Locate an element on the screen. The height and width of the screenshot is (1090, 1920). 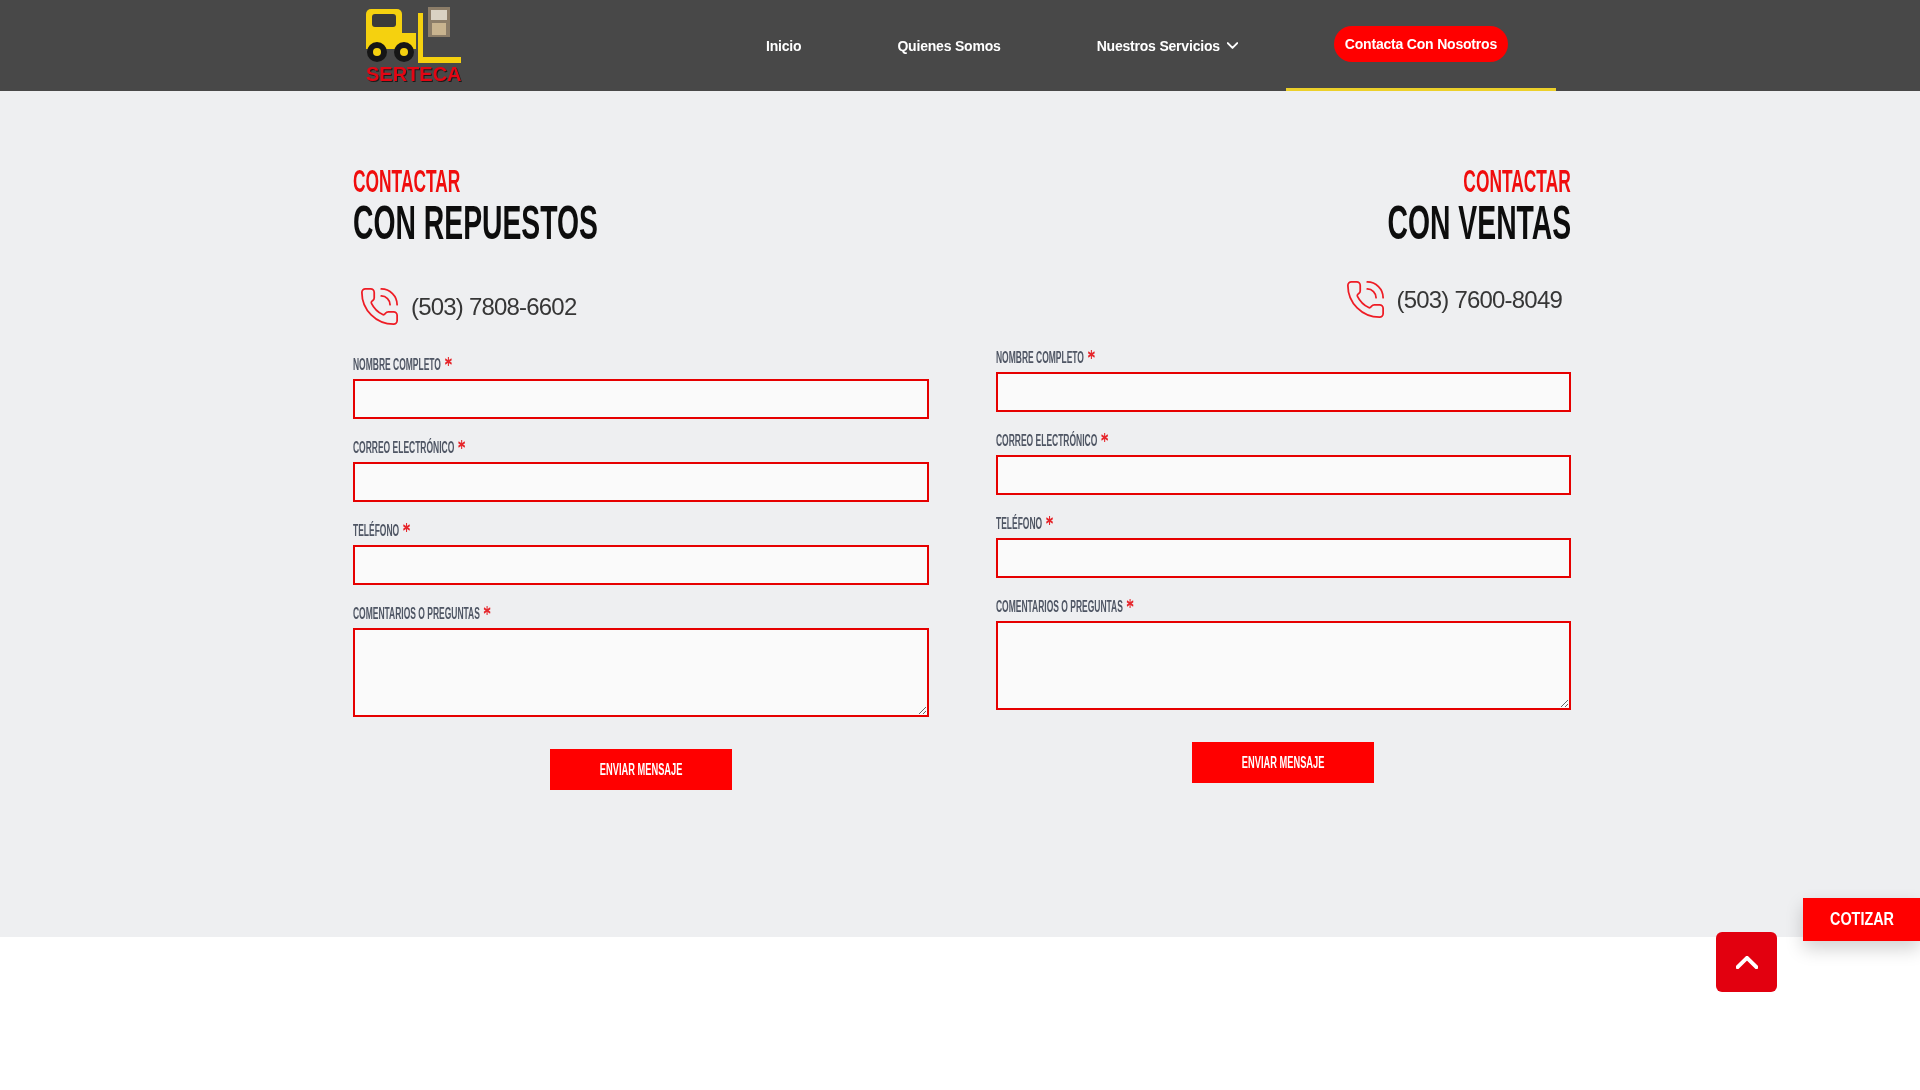
phone-number: (503) 7808-6602 is located at coordinates (494, 306).